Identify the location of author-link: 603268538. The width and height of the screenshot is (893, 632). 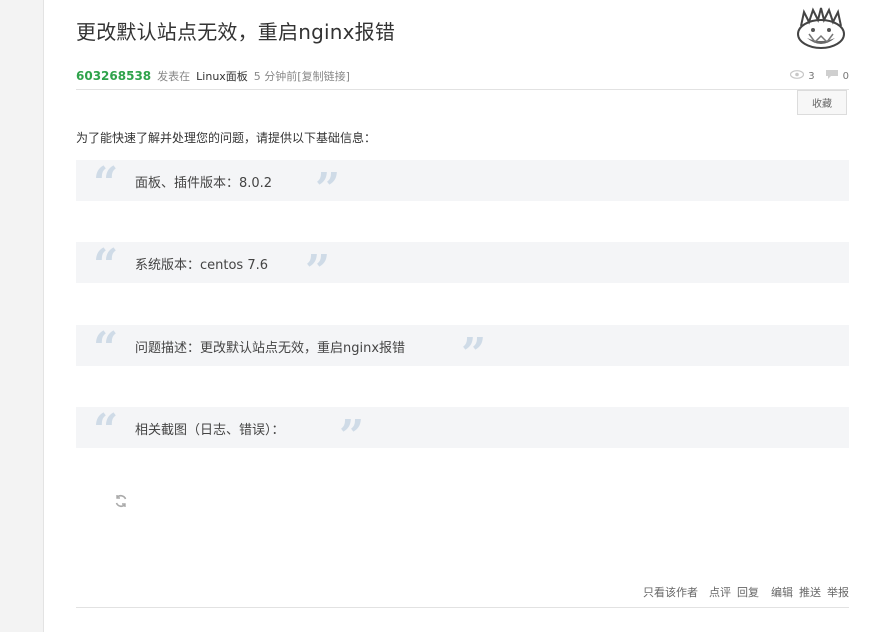
(113, 76).